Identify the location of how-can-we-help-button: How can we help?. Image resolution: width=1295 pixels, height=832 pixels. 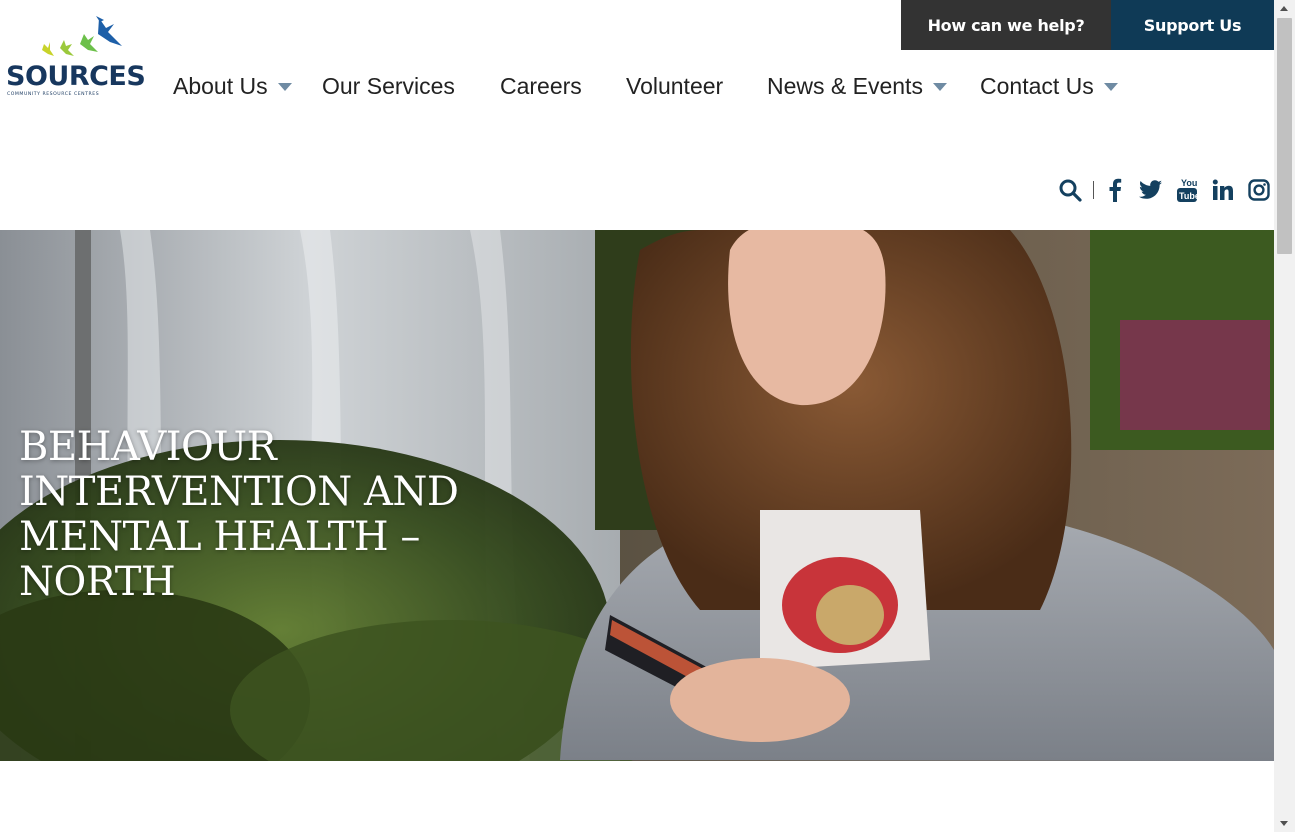
(1006, 25).